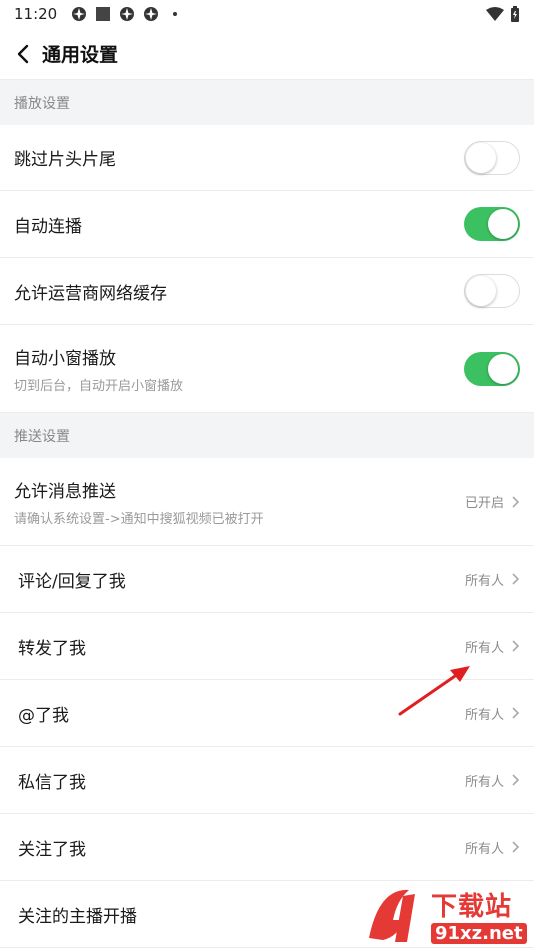 The height and width of the screenshot is (950, 534). What do you see at coordinates (72, 581) in the screenshot?
I see `setting-label: 评论/回复了我` at bounding box center [72, 581].